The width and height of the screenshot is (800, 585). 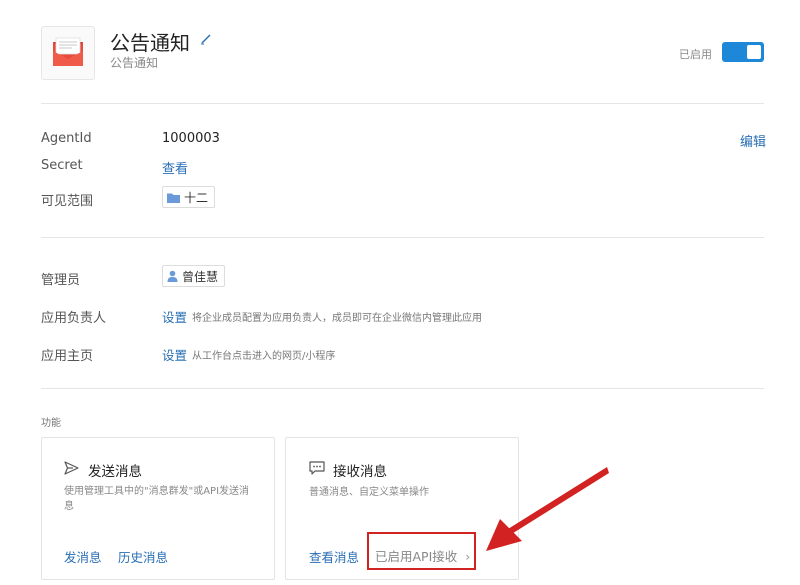 What do you see at coordinates (134, 63) in the screenshot?
I see `page-subtitle: 公告通知` at bounding box center [134, 63].